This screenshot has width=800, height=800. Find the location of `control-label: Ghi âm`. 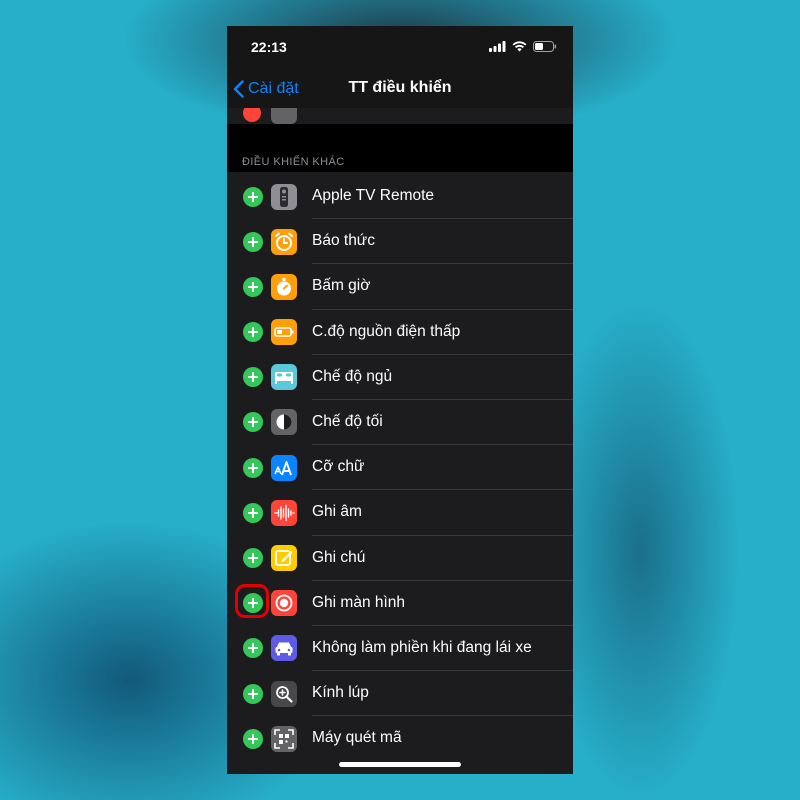

control-label: Ghi âm is located at coordinates (337, 512).